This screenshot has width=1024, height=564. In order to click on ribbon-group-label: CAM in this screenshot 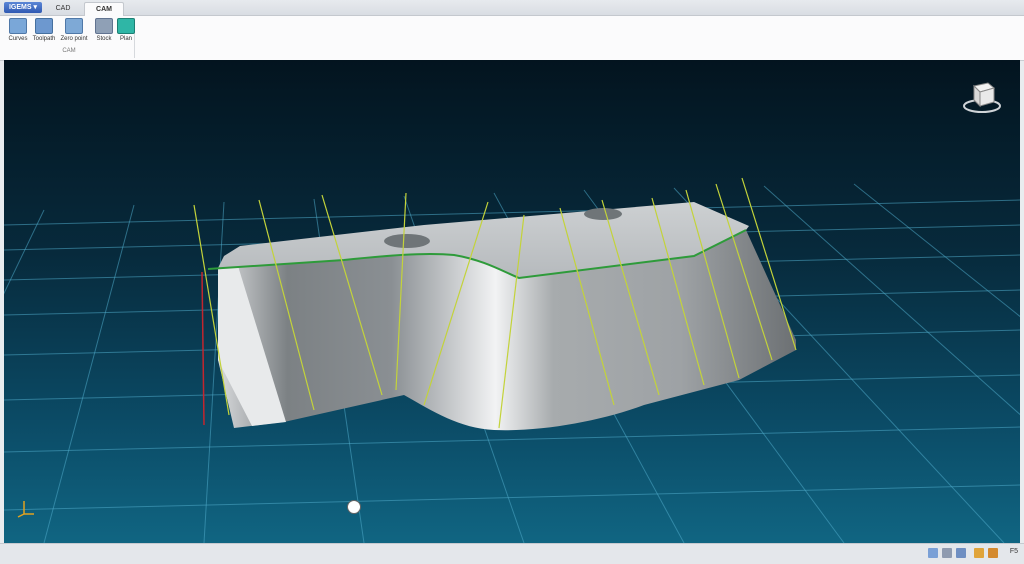, I will do `click(69, 51)`.